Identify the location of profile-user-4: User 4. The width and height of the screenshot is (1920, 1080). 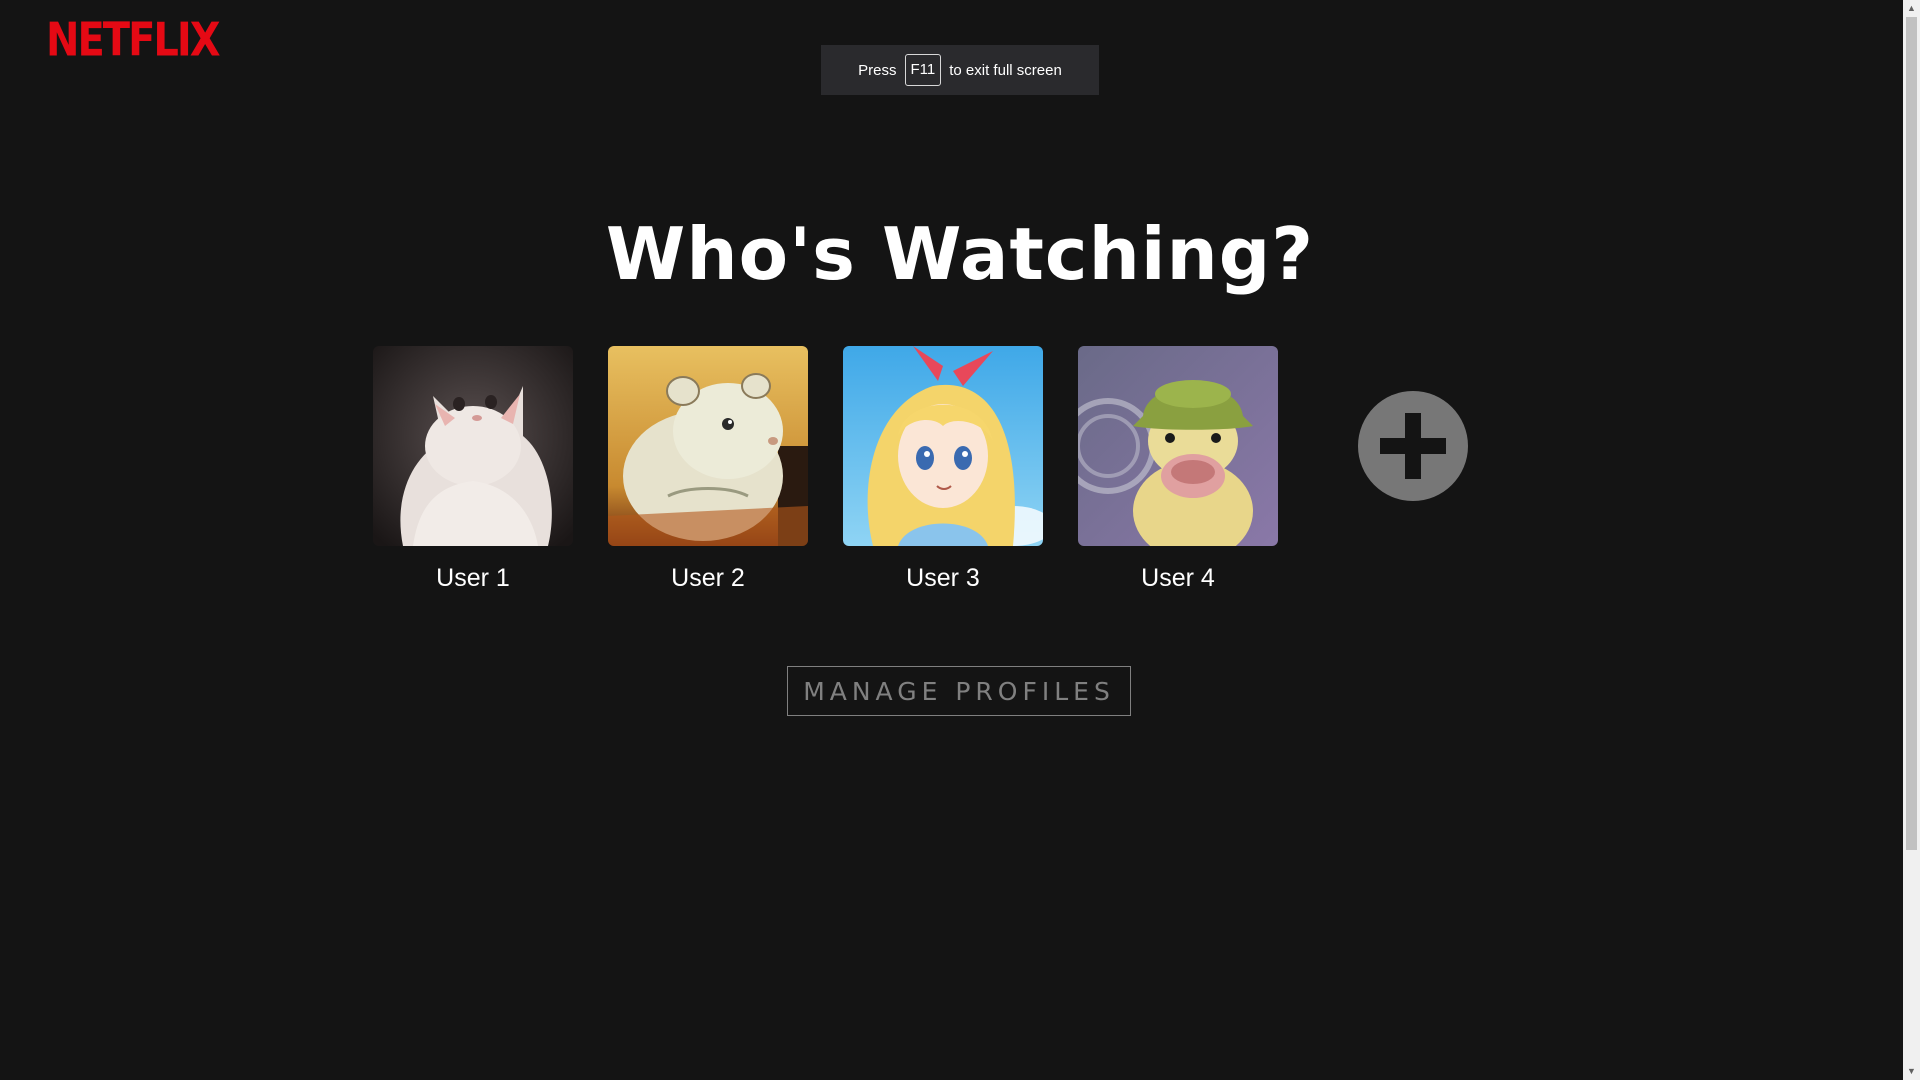
(1178, 469).